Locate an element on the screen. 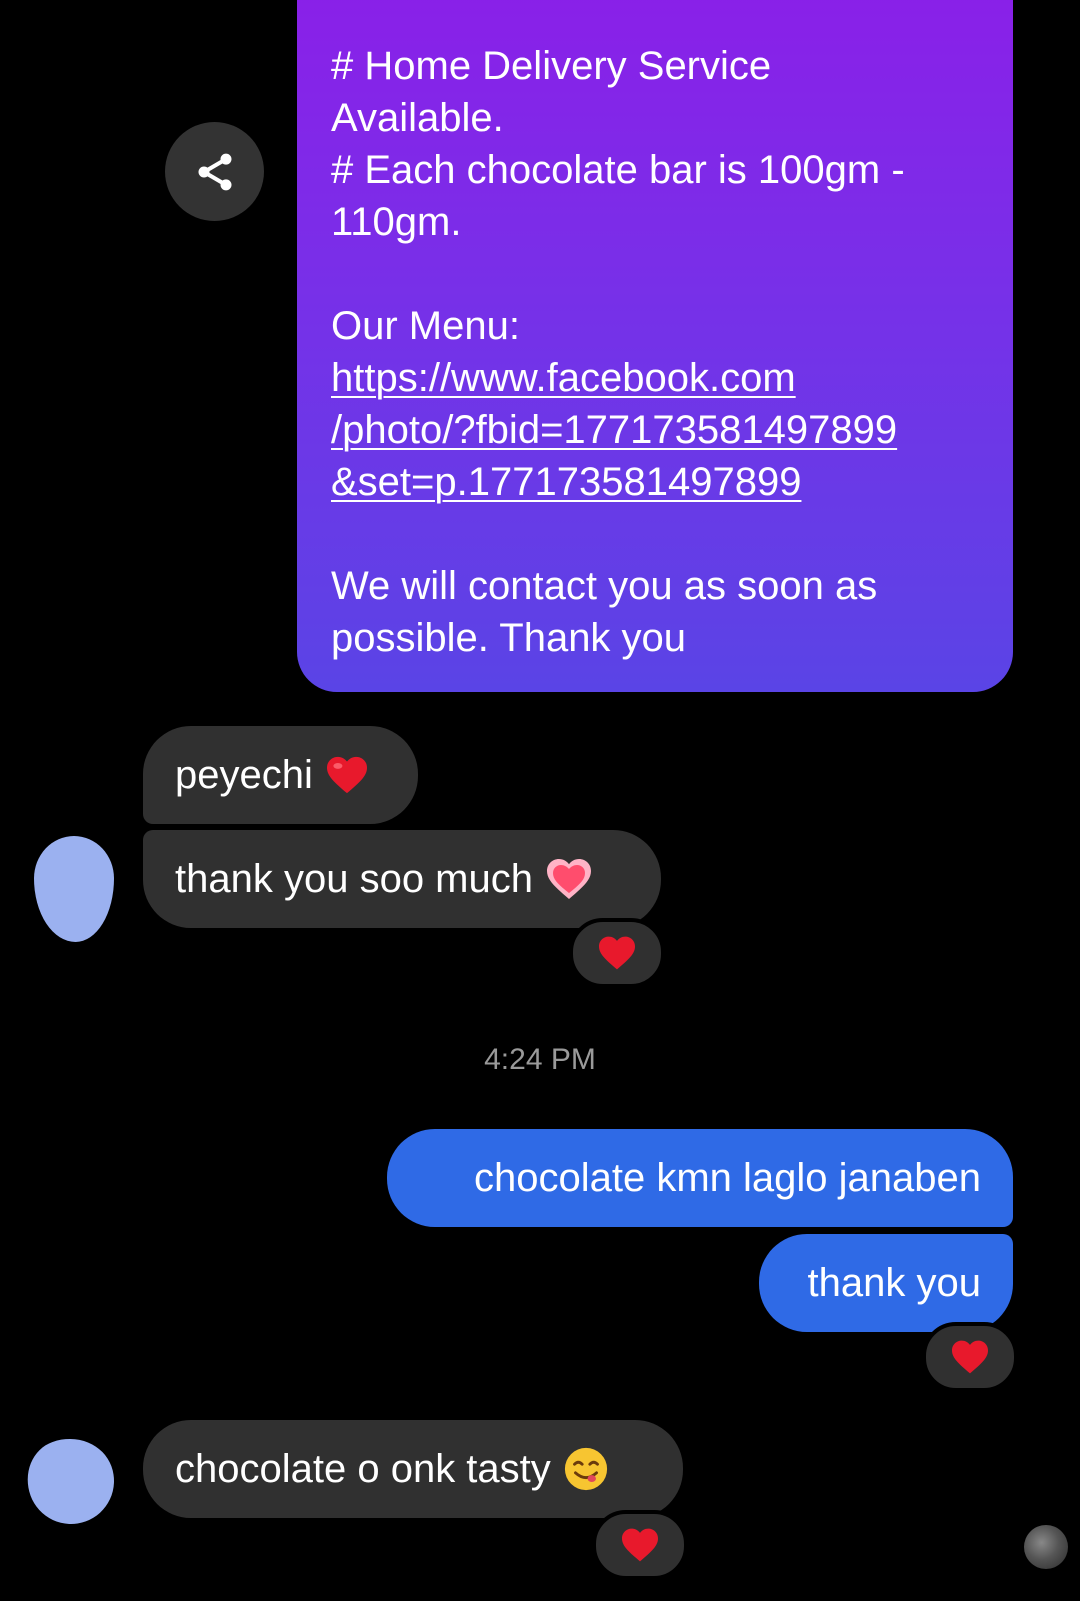 This screenshot has width=1080, height=1601. message-line: Available. is located at coordinates (417, 118).